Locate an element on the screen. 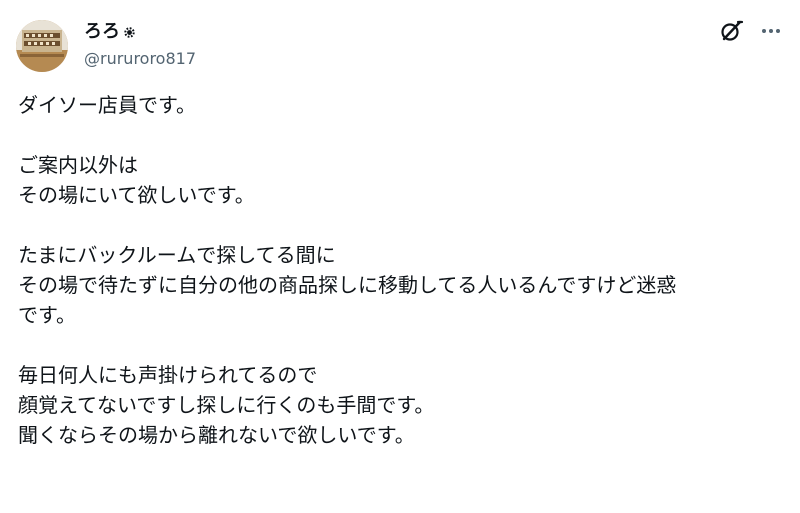 The height and width of the screenshot is (513, 800). text-line: ご案内以外は is located at coordinates (78, 165).